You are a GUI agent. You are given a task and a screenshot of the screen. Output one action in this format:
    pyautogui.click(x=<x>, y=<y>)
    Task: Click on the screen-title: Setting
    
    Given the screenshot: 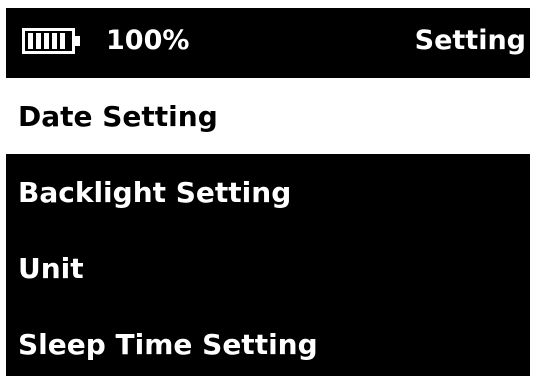 What is the action you would take?
    pyautogui.click(x=470, y=40)
    